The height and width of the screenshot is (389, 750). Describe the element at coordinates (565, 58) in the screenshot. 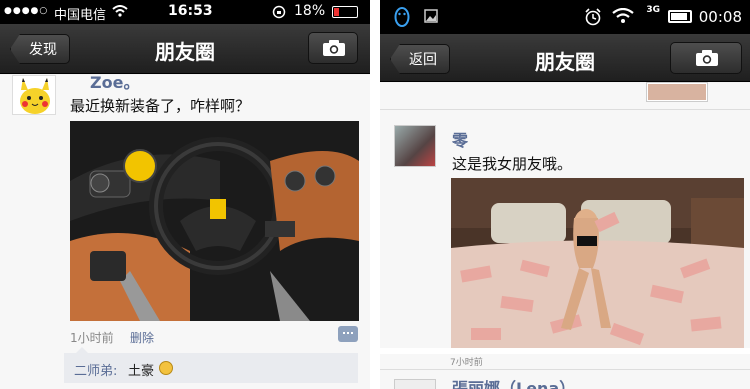

I see `nav-bar: 返回 朋友圈` at that location.